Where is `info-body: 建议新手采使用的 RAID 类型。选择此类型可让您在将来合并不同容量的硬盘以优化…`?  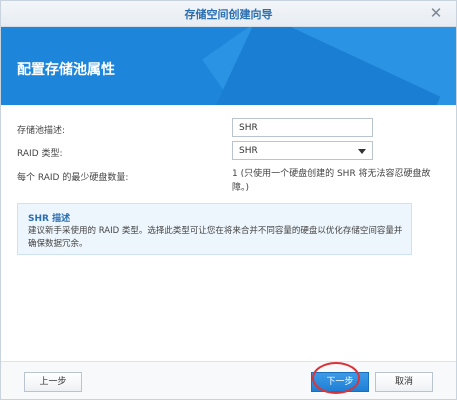
info-body: 建议新手采使用的 RAID 类型。选择此类型可让您在将来合并不同容量的硬盘以优化… is located at coordinates (215, 237).